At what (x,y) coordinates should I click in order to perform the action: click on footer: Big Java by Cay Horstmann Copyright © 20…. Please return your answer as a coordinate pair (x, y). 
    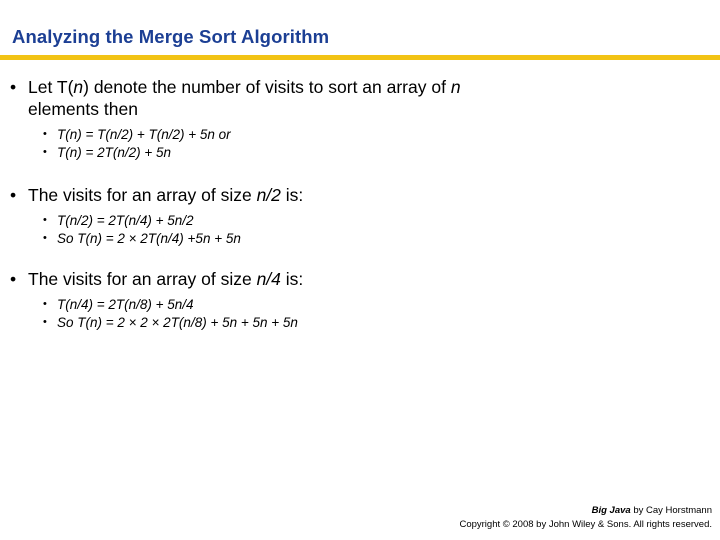
    Looking at the image, I should click on (585, 518).